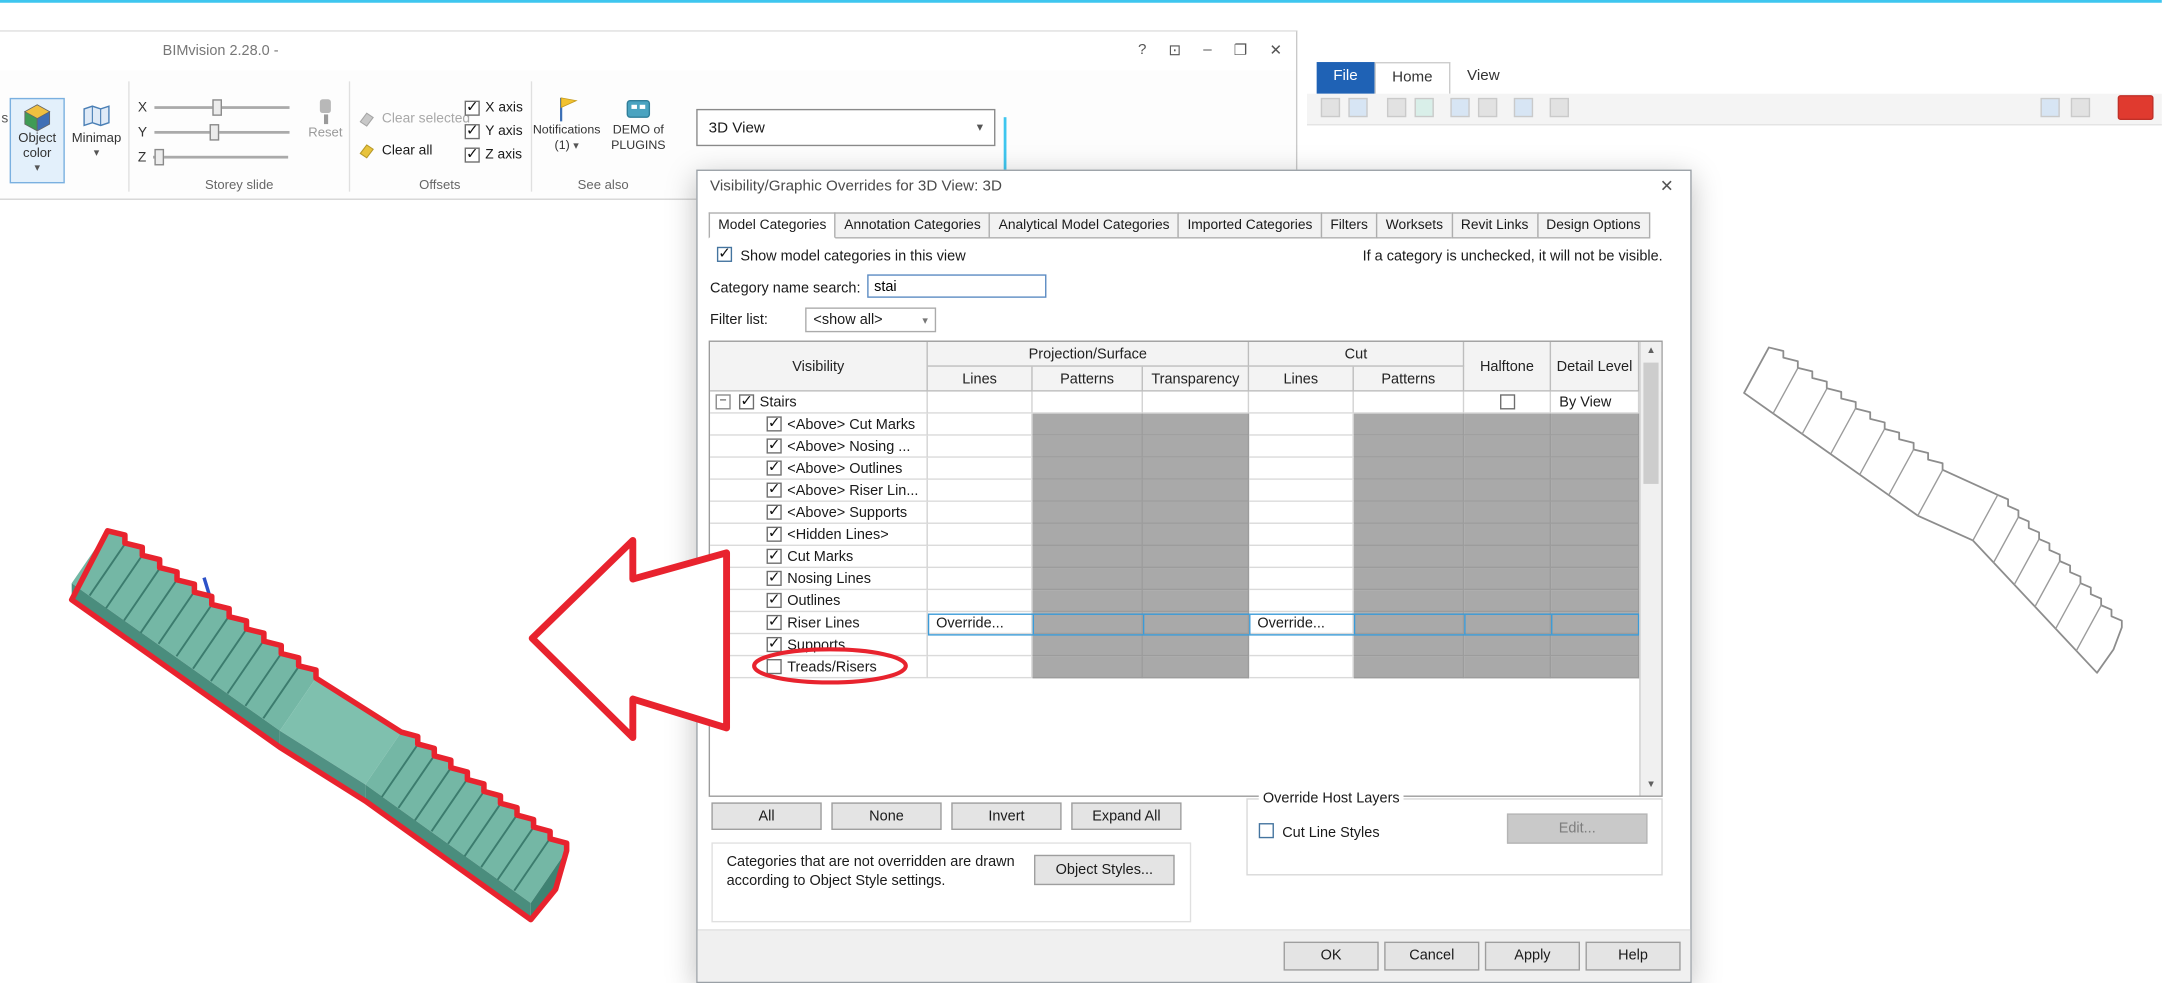 The image size is (2162, 983). I want to click on storey-slider-y, so click(221, 132).